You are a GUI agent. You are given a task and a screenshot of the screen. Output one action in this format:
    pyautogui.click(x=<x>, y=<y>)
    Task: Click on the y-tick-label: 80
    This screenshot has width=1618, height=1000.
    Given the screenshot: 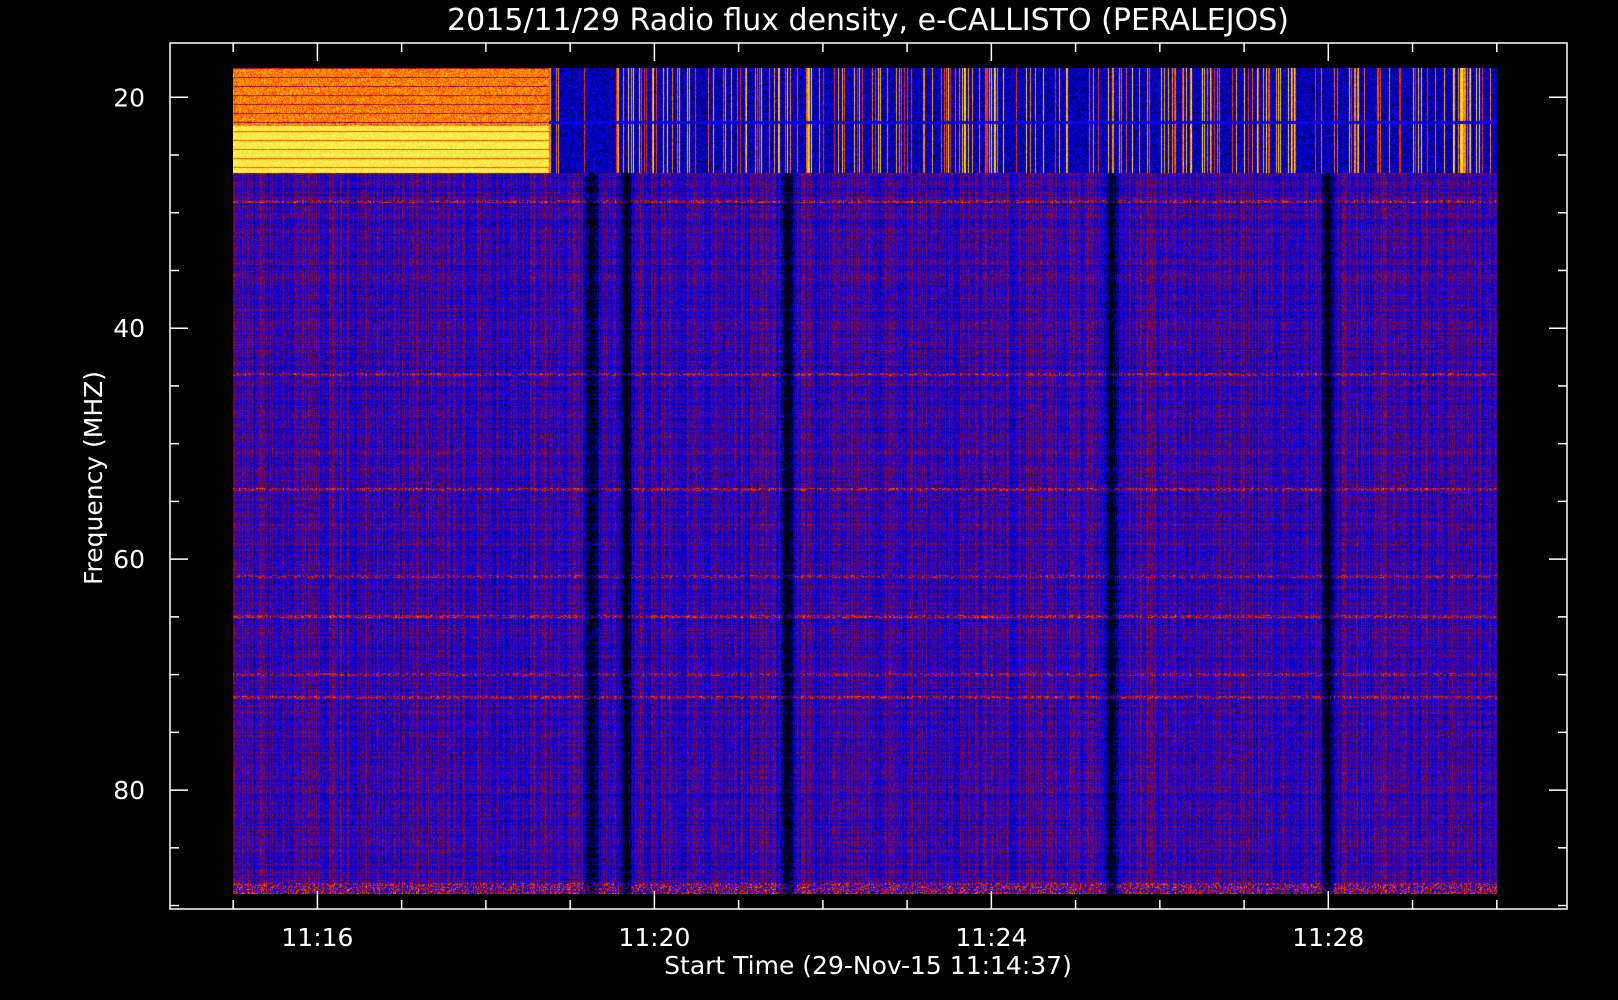 What is the action you would take?
    pyautogui.click(x=129, y=790)
    